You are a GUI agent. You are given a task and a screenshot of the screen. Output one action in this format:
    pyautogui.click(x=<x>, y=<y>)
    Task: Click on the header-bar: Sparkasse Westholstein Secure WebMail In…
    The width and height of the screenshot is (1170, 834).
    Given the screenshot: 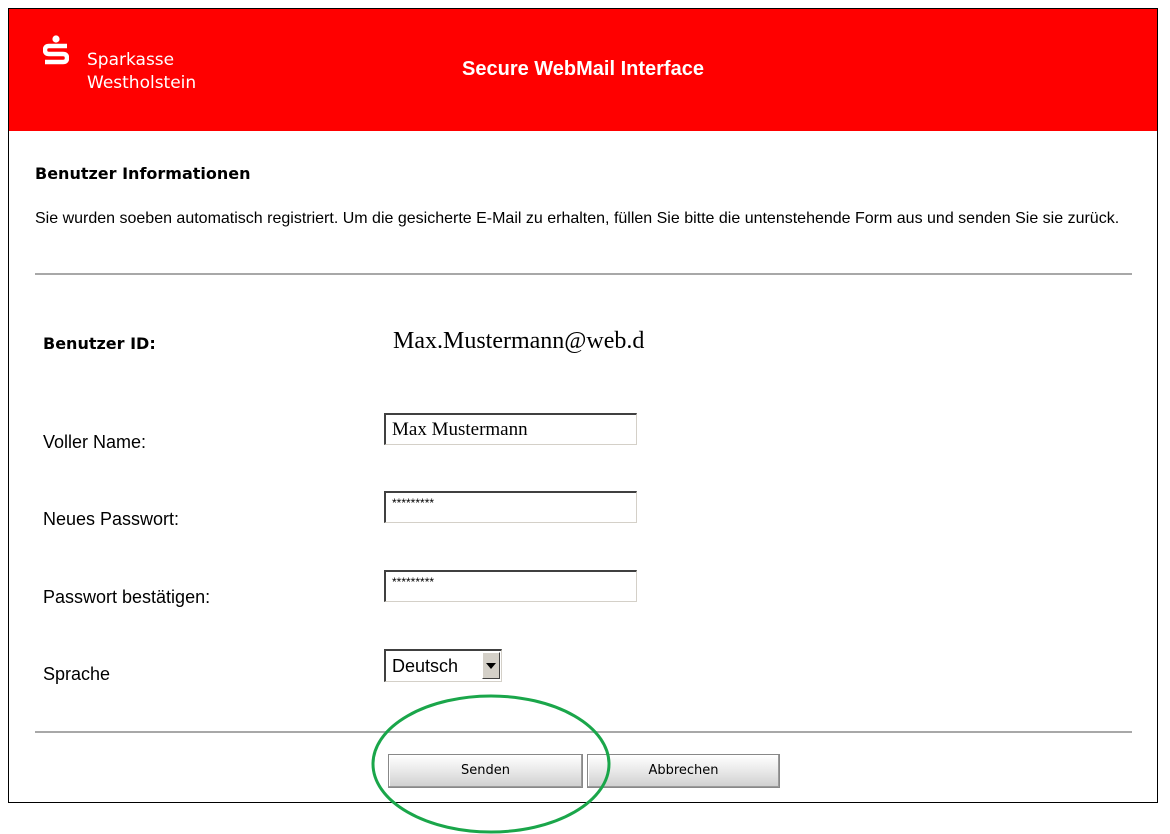 What is the action you would take?
    pyautogui.click(x=583, y=70)
    